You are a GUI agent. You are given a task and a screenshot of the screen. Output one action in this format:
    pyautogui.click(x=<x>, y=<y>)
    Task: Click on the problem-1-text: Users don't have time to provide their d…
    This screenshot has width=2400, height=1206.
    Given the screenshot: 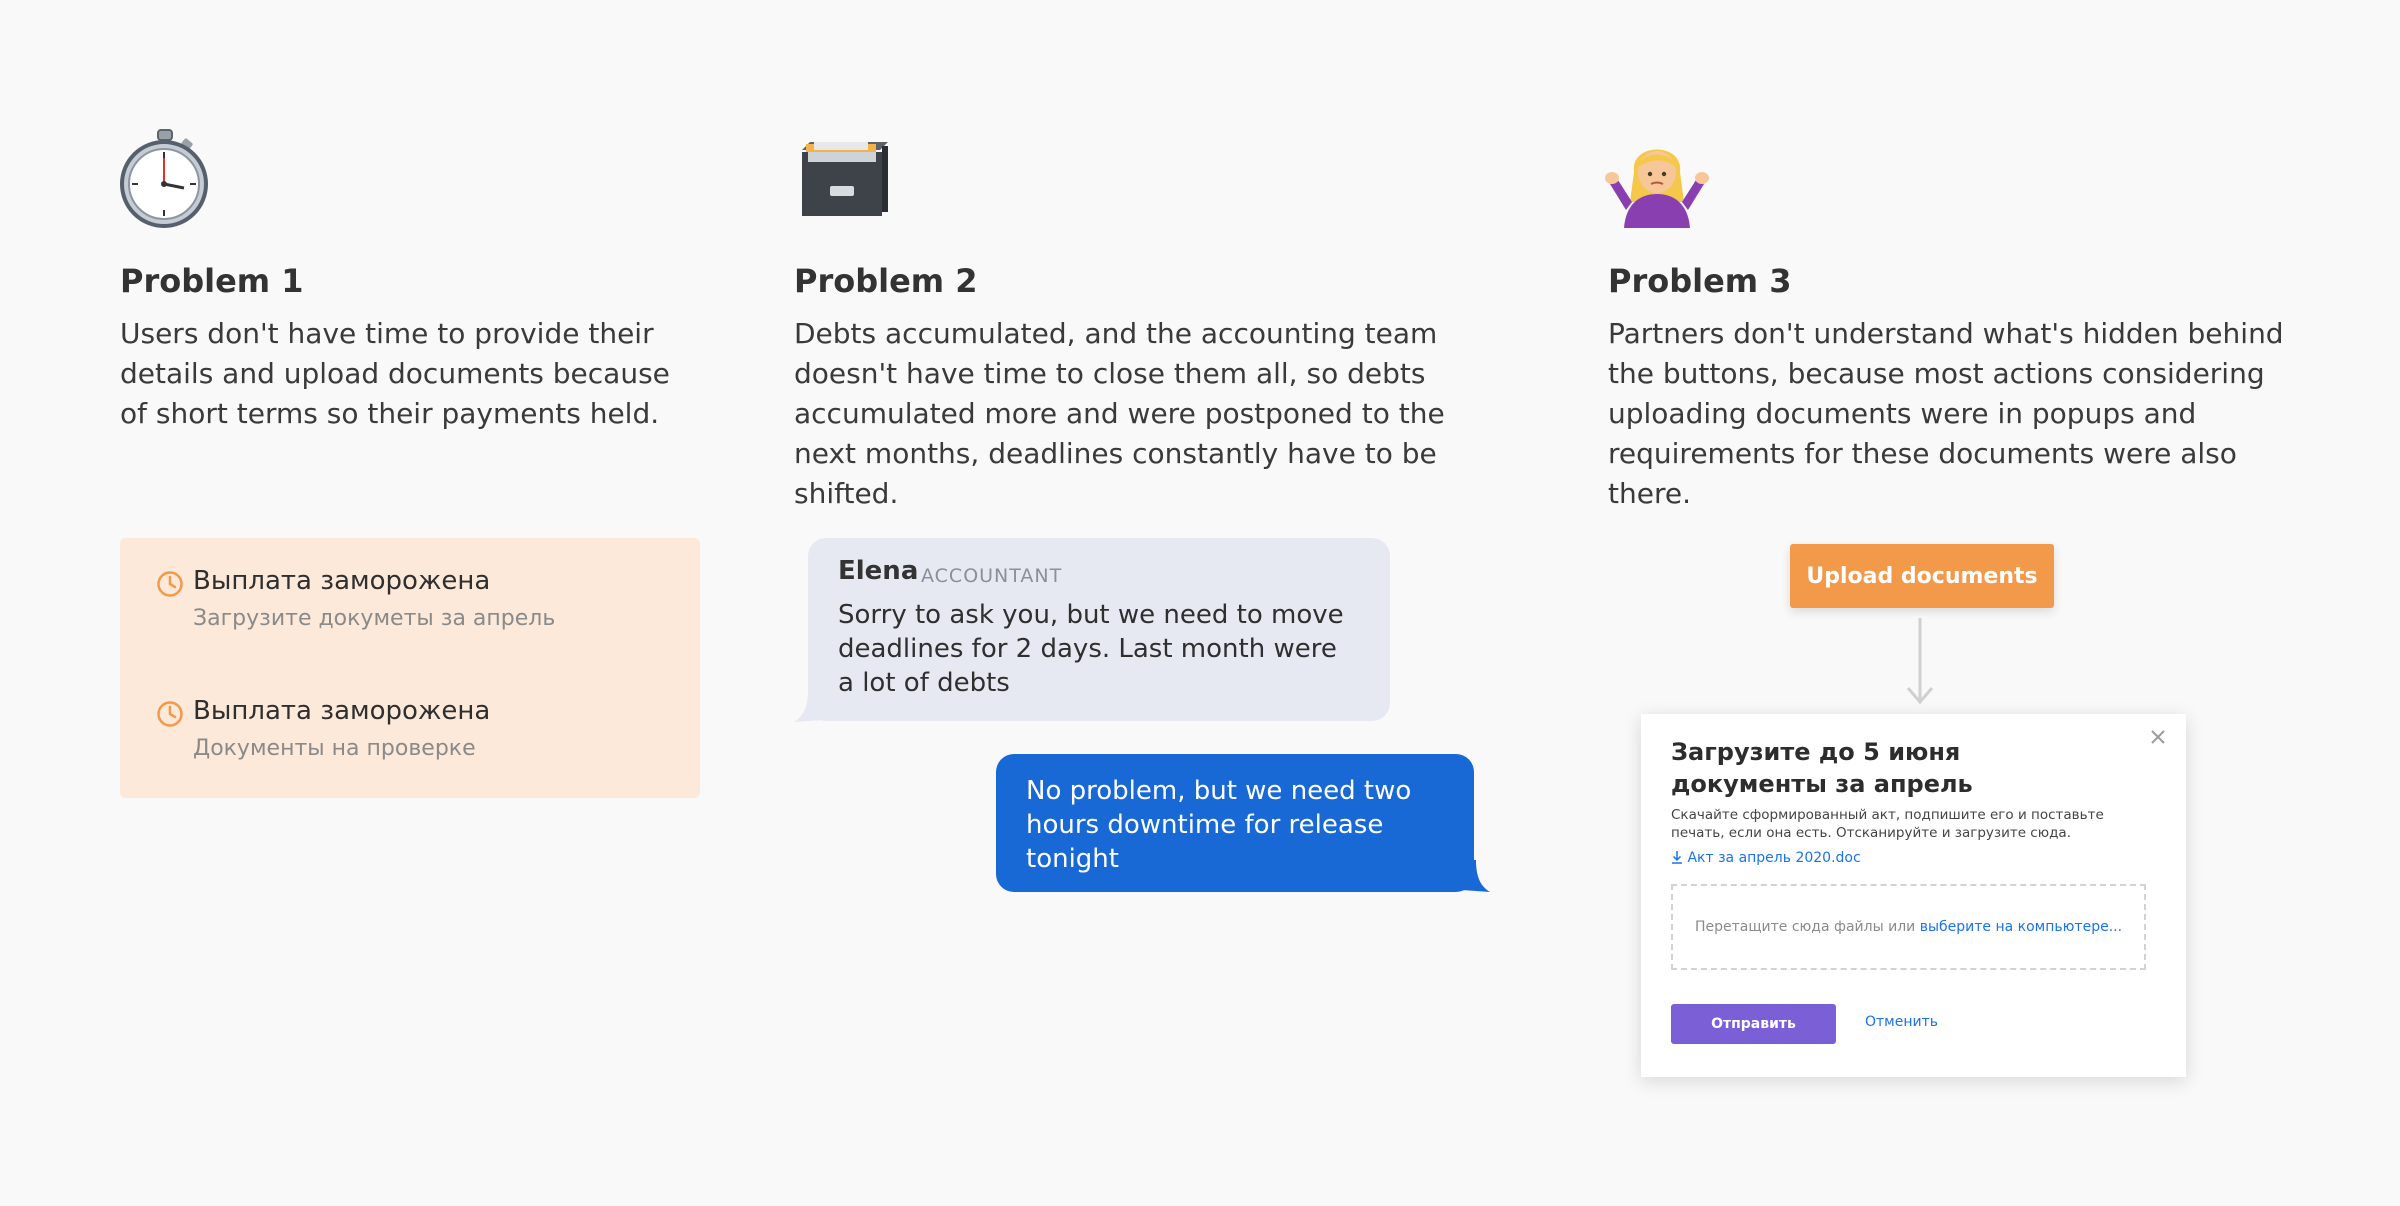 What is the action you would take?
    pyautogui.click(x=395, y=373)
    